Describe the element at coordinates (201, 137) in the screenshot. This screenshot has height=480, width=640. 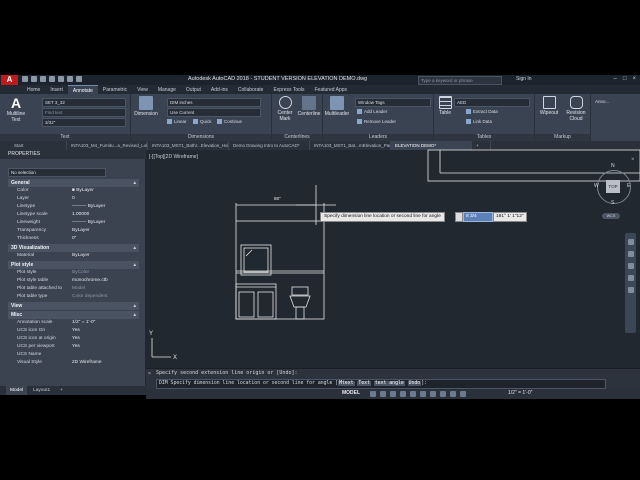
I see `dimensions-panel-title: Dimensions` at that location.